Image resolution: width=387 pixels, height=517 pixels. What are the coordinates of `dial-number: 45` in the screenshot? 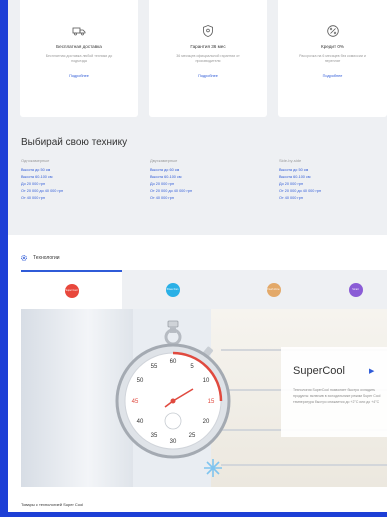 It's located at (135, 402).